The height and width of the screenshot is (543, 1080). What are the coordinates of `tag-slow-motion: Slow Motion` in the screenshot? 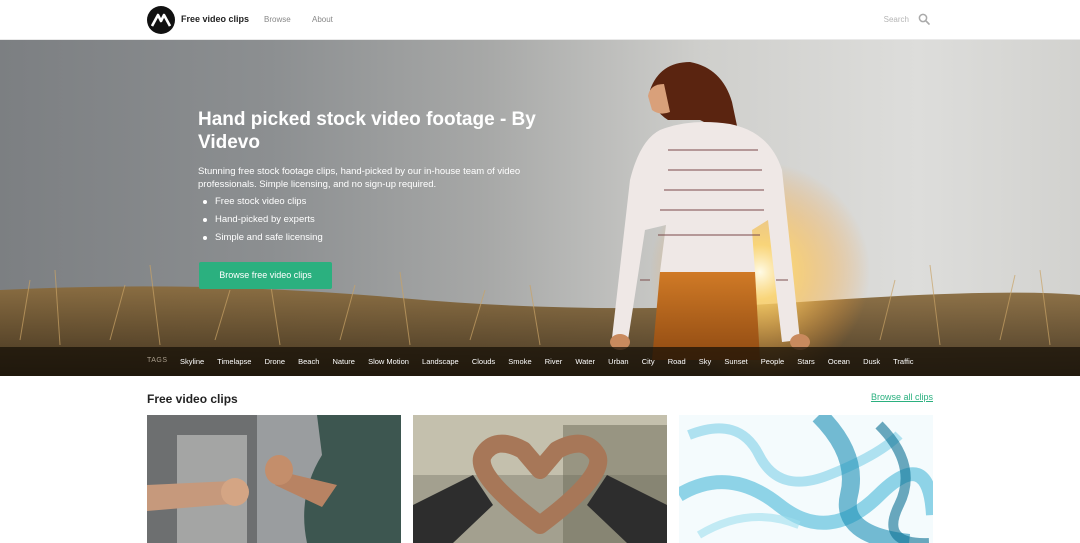 It's located at (388, 361).